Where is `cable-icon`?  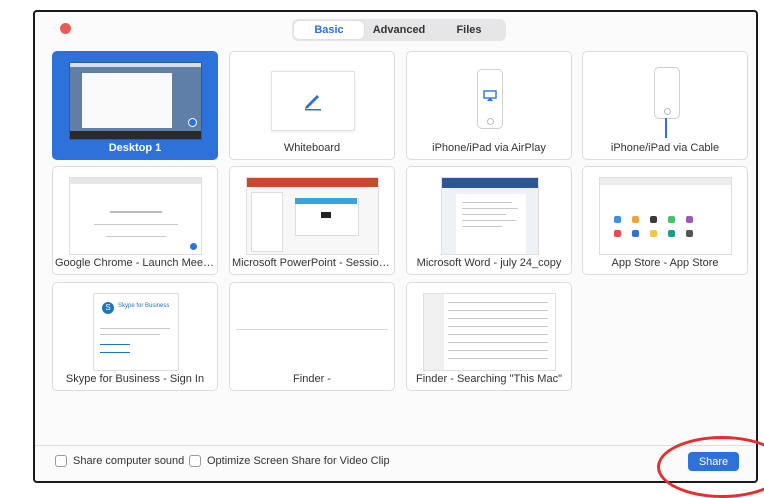
cable-icon is located at coordinates (666, 128).